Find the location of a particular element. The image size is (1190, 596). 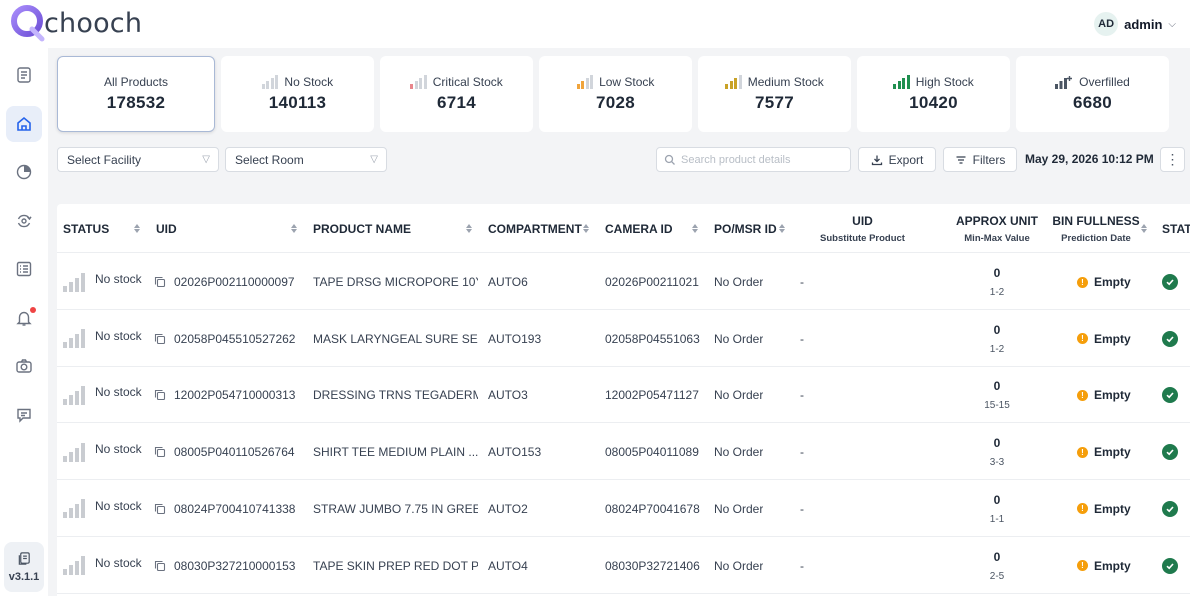

sidebar-item-reports is located at coordinates (24, 75).